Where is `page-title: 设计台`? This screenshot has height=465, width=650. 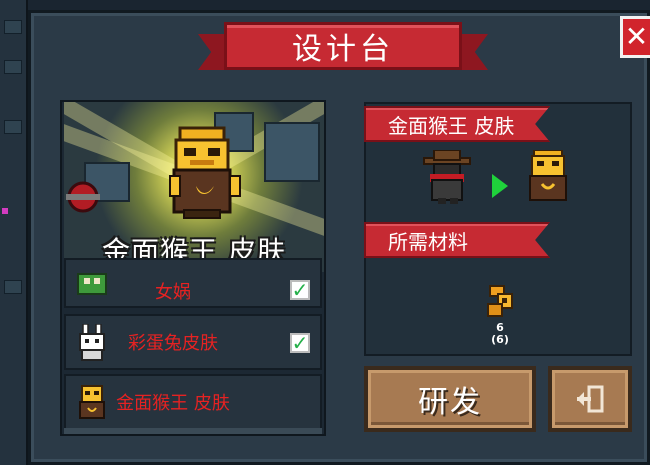
page-title: 设计台 is located at coordinates (343, 46).